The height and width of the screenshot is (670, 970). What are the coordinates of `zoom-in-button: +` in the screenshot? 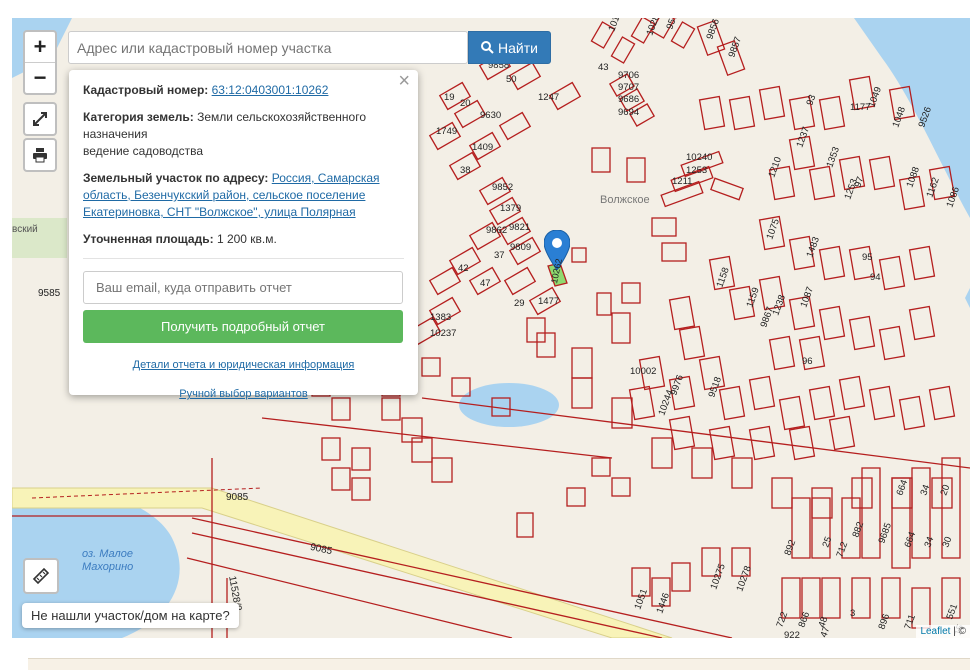 It's located at (40, 47).